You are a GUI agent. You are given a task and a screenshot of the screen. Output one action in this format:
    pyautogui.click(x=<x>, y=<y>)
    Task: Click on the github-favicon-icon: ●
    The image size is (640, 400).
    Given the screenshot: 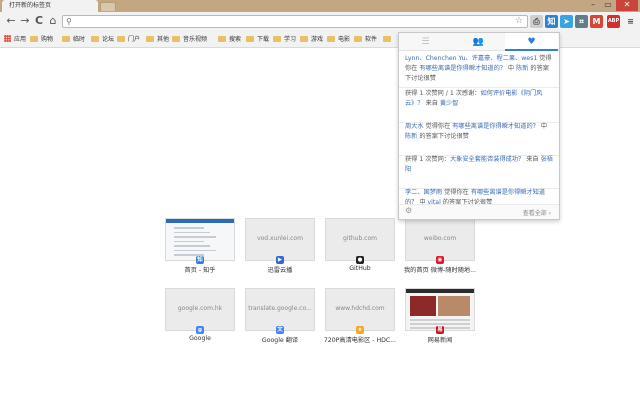 What is the action you would take?
    pyautogui.click(x=360, y=260)
    